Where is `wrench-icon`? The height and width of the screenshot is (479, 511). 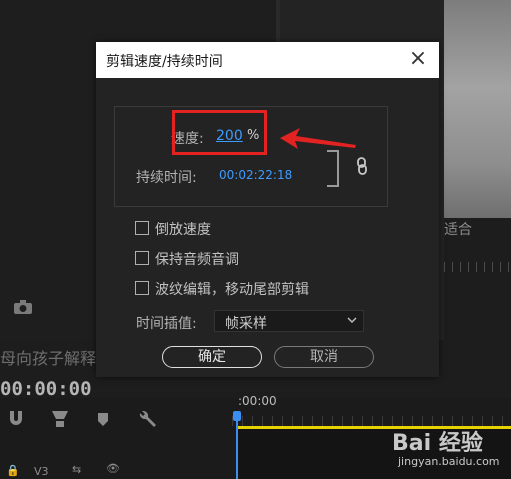 wrench-icon is located at coordinates (147, 418).